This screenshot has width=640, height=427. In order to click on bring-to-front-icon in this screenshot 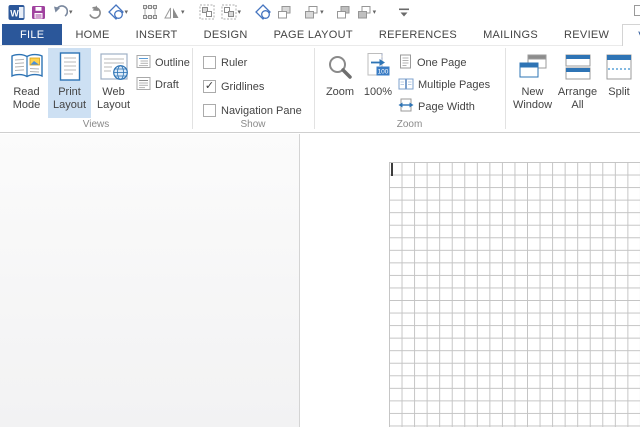, I will do `click(343, 12)`.